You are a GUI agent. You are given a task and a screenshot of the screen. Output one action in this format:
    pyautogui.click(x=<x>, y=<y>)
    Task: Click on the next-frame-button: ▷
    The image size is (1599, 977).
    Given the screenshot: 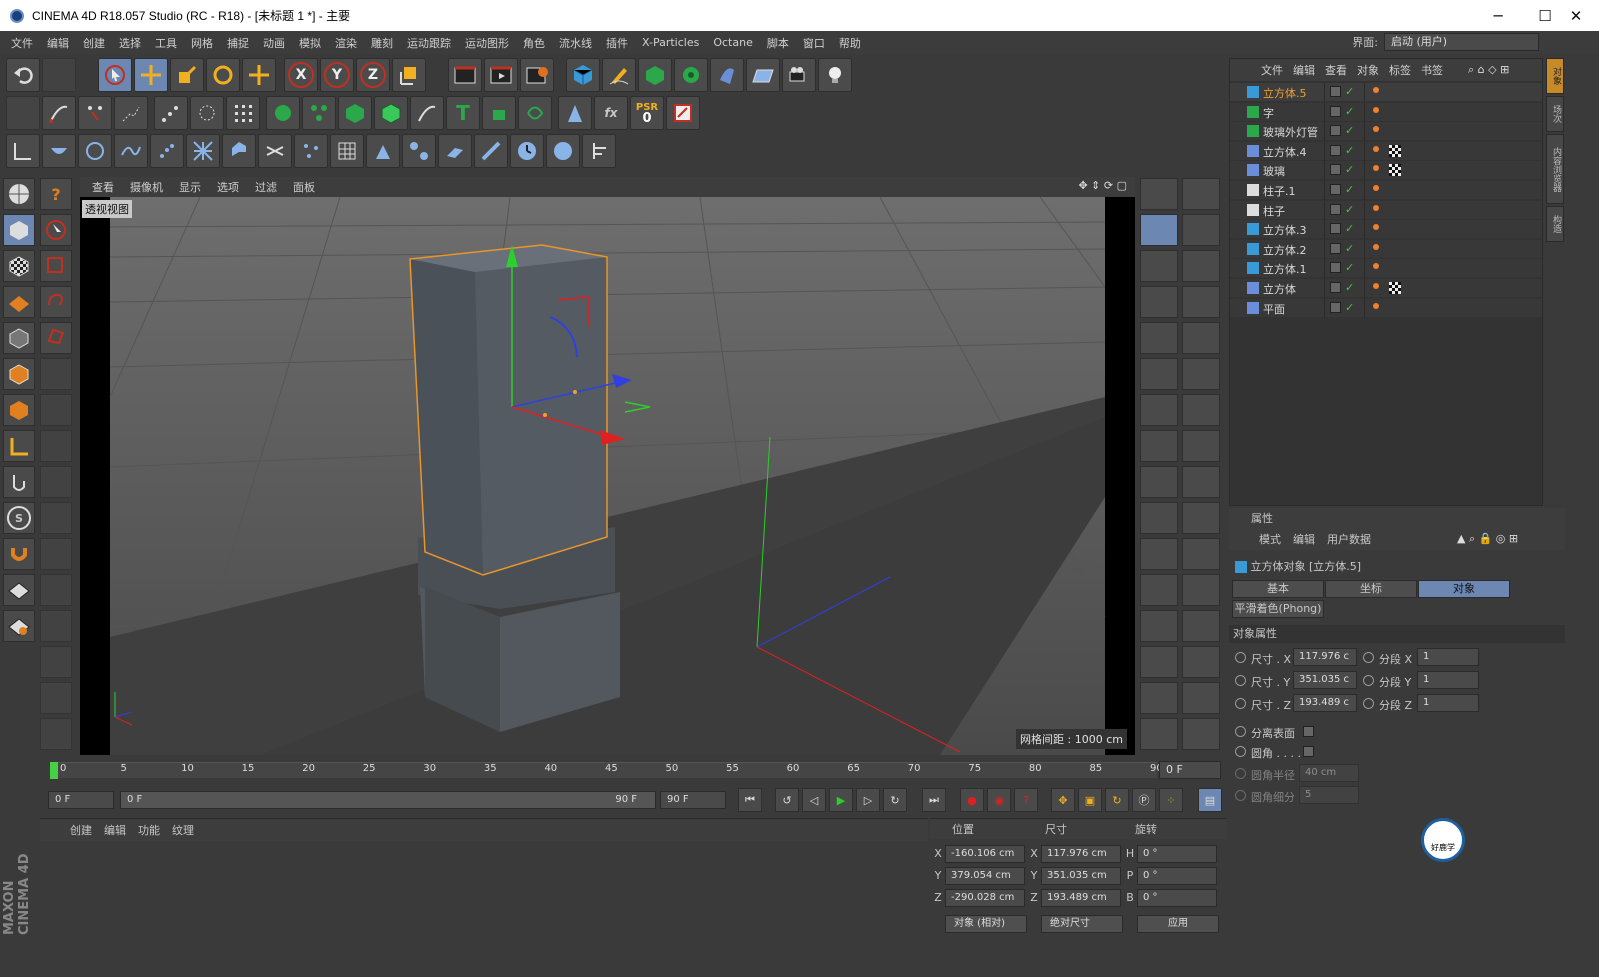 What is the action you would take?
    pyautogui.click(x=868, y=800)
    